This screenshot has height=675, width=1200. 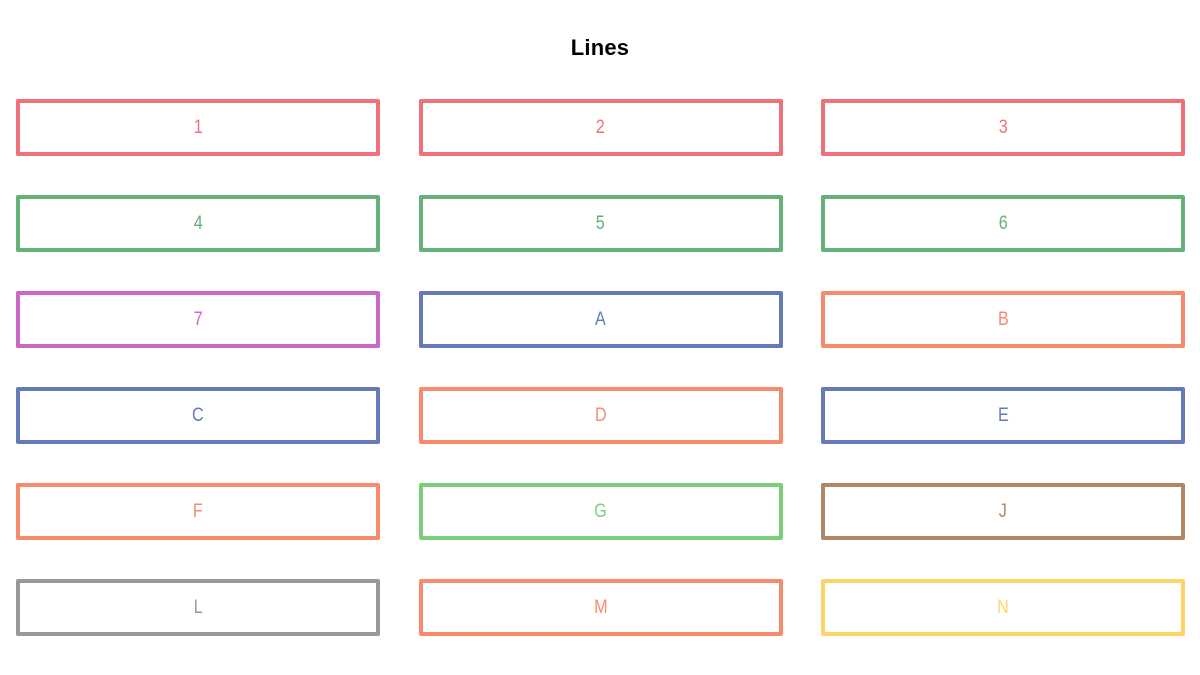 I want to click on line-label: 6, so click(x=1003, y=223).